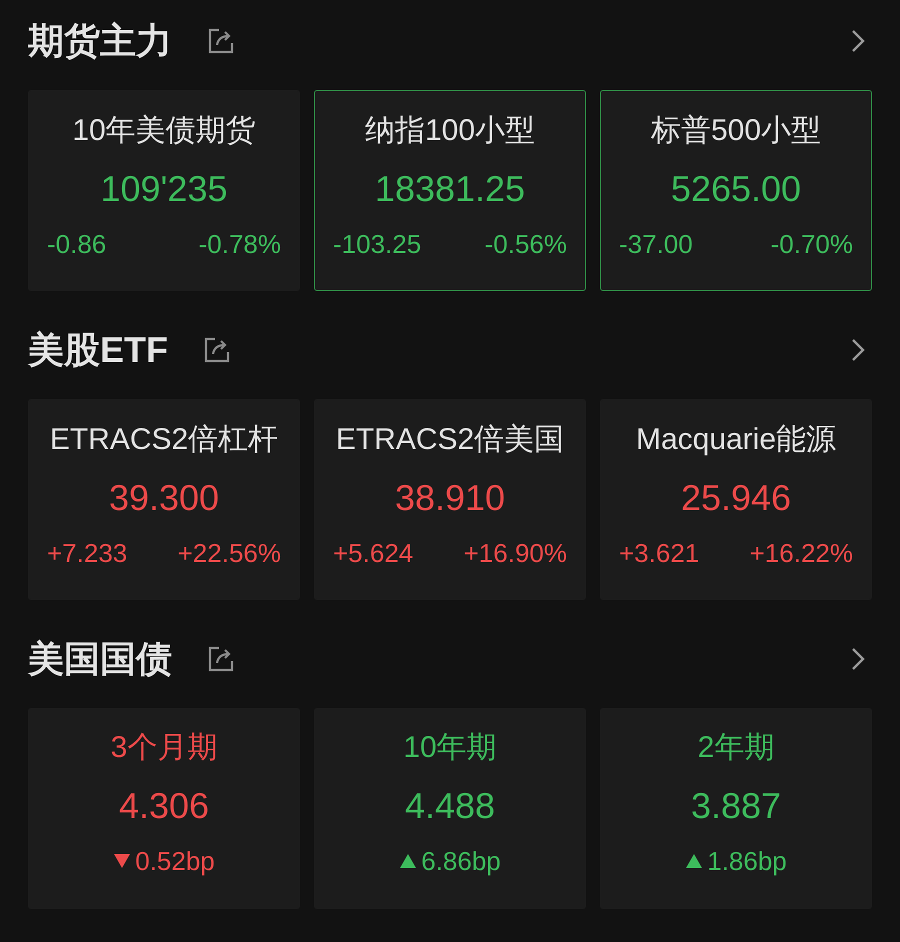  I want to click on bond-card: 3个月期 4.306 0.52bp, so click(164, 808).